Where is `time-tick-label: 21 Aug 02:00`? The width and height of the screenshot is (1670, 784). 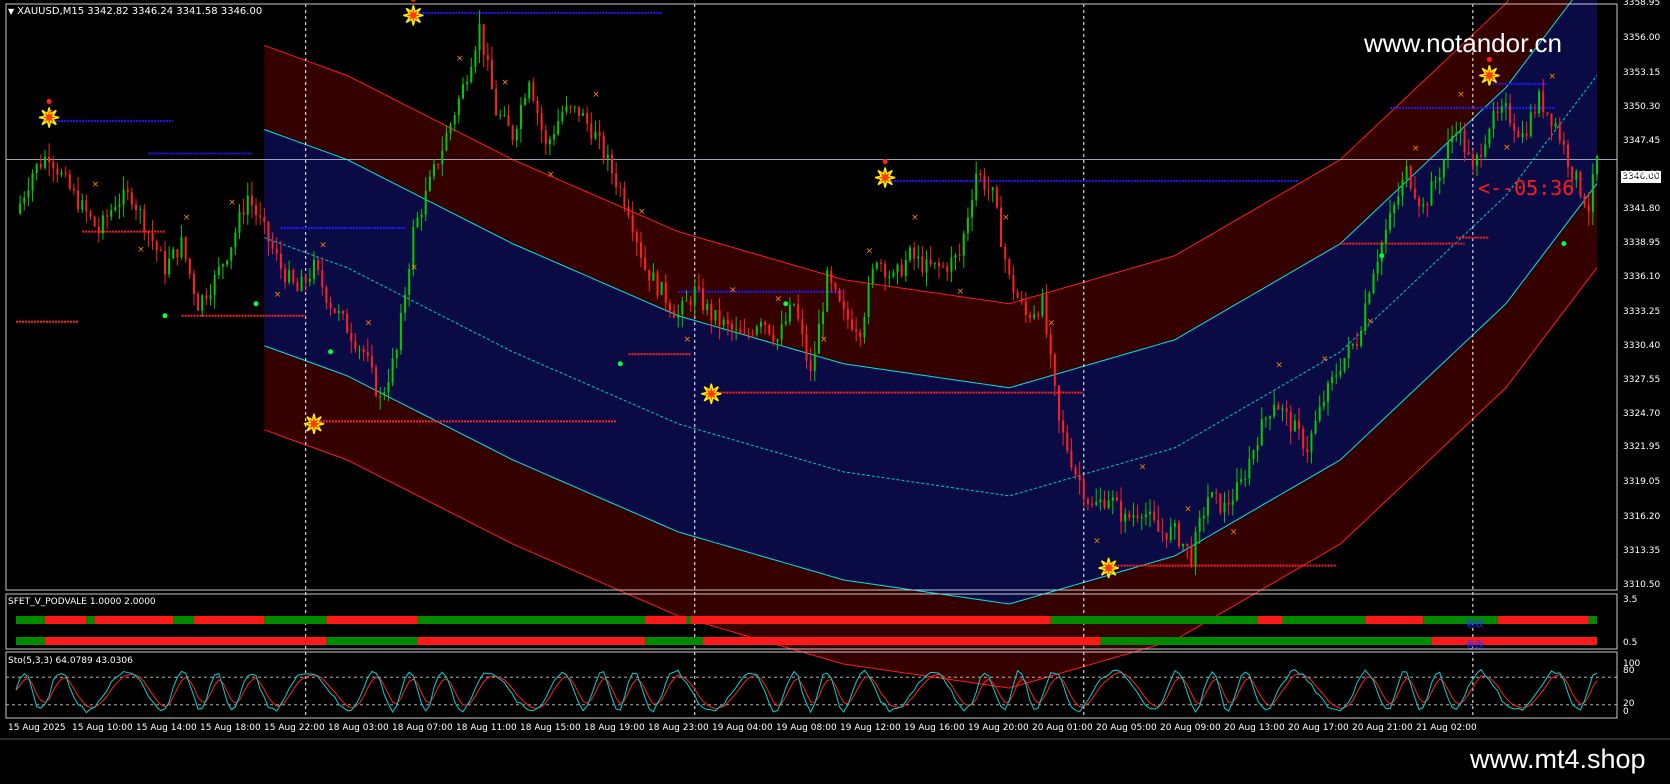 time-tick-label: 21 Aug 02:00 is located at coordinates (1446, 728).